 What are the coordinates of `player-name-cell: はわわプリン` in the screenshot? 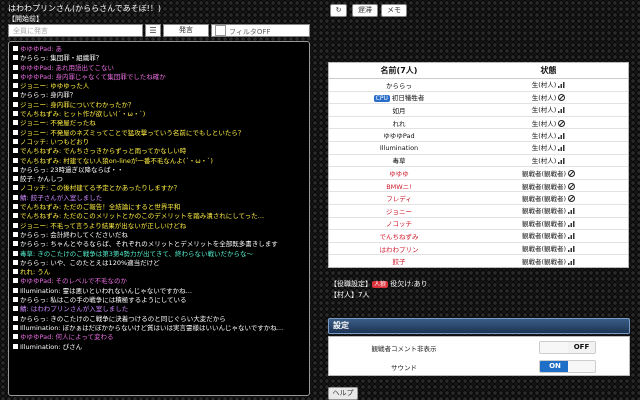 It's located at (399, 248).